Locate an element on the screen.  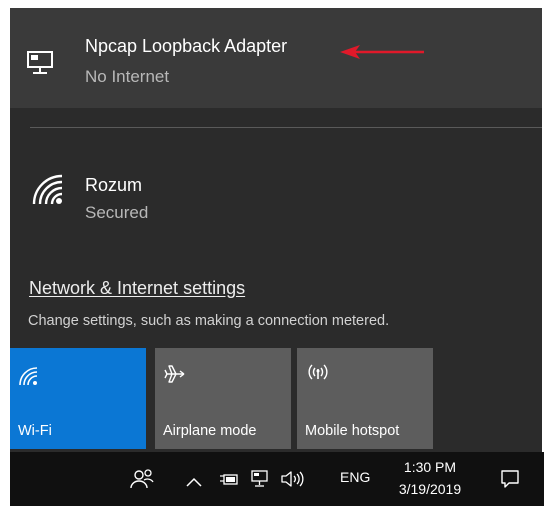
clock-date: 3/19/2019 is located at coordinates (430, 489).